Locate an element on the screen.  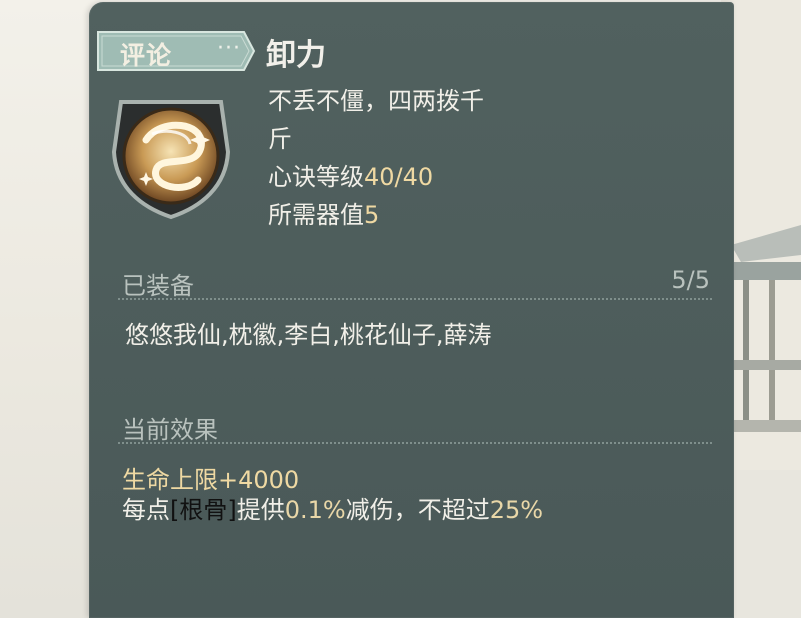
skill-description: 不丢不僵，四两拨千 斤 心诀等级40/40 所需器值5 is located at coordinates (376, 158).